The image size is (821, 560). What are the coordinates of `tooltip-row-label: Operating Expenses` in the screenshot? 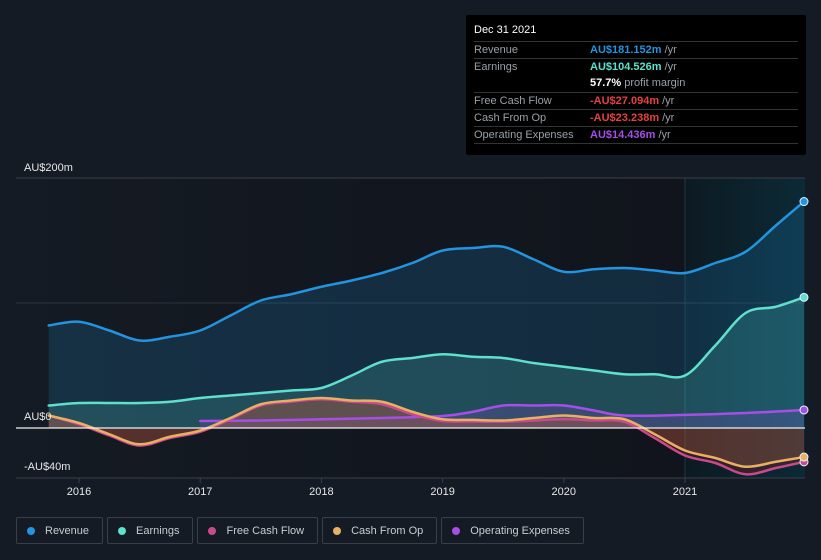 It's located at (524, 135).